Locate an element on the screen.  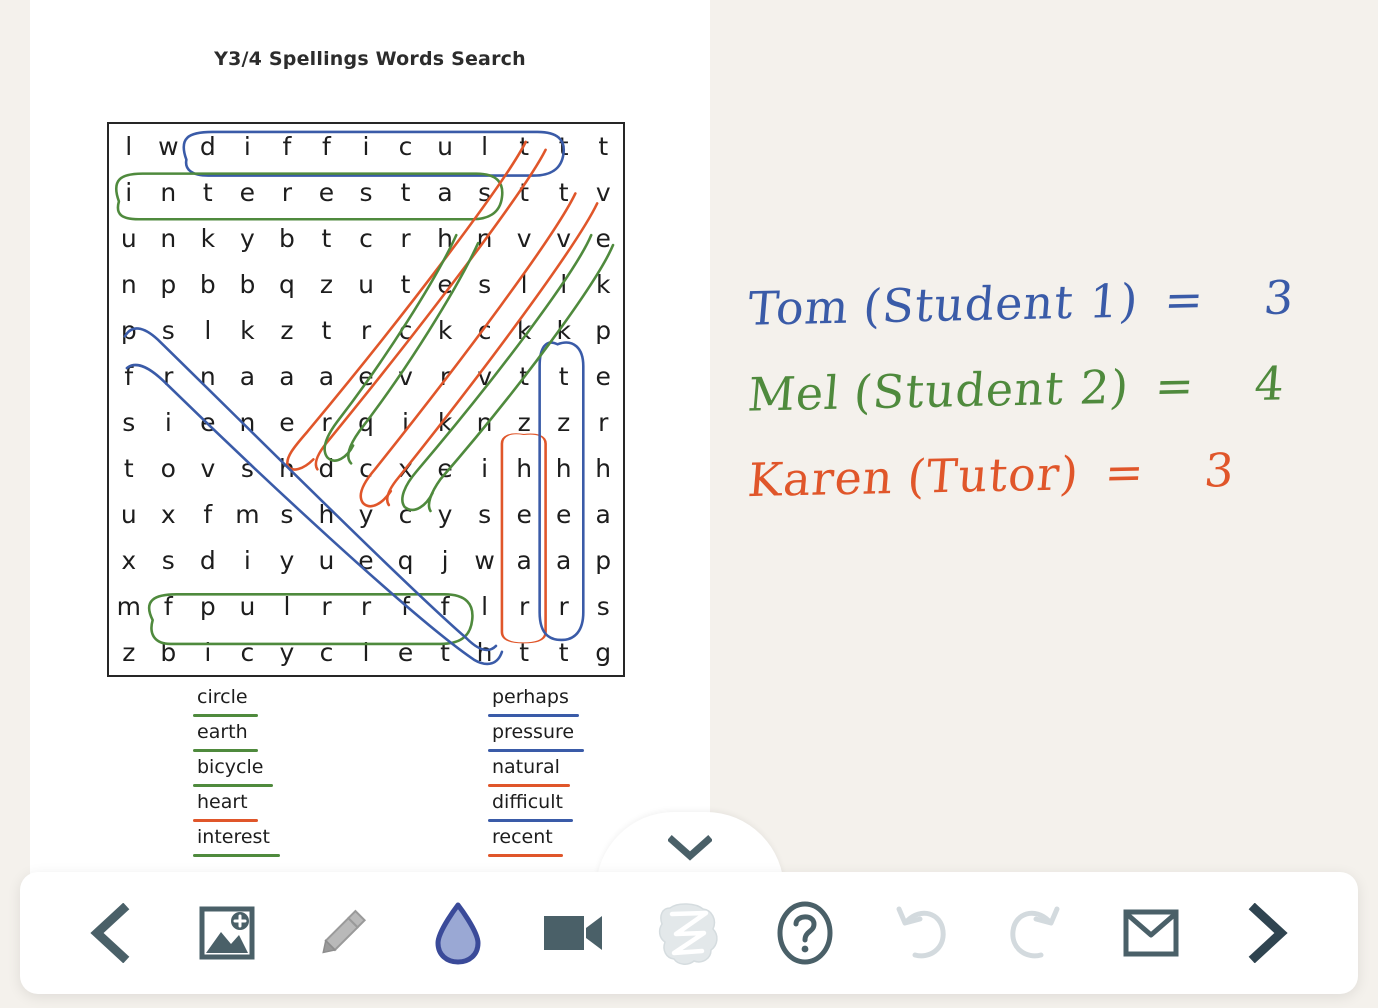
help-button is located at coordinates (805, 933).